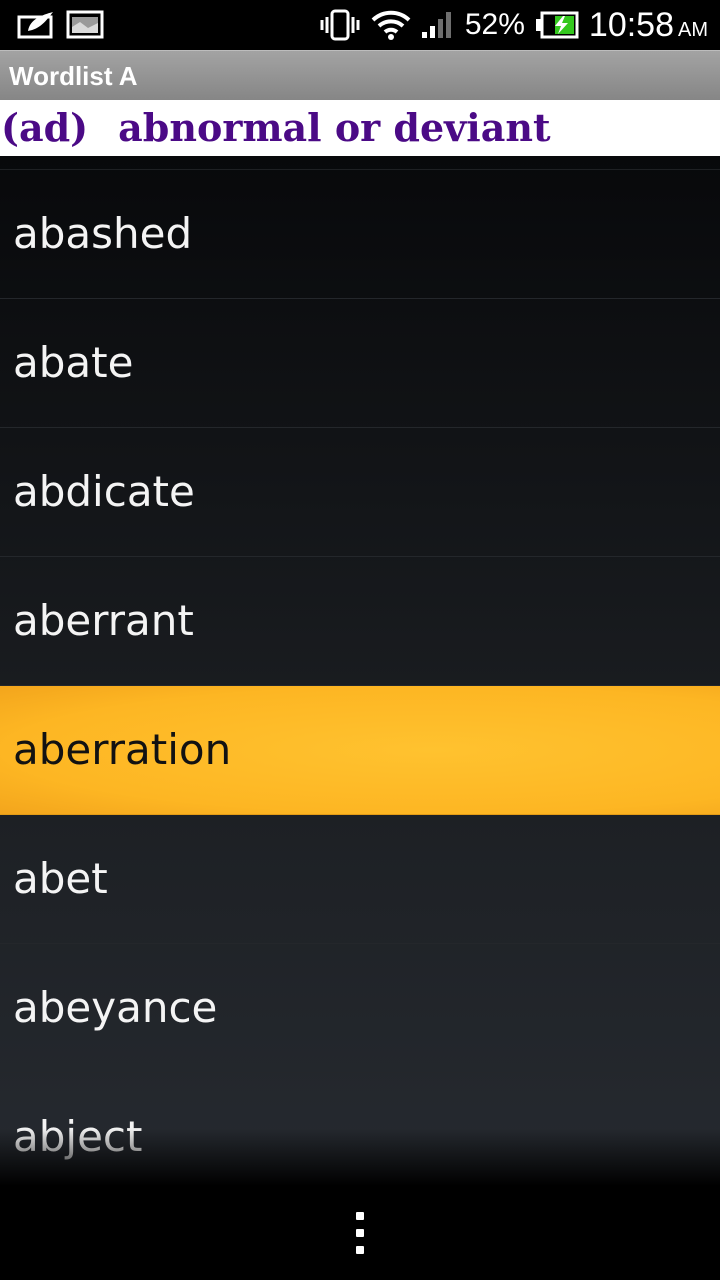 Image resolution: width=720 pixels, height=1280 pixels. What do you see at coordinates (360, 163) in the screenshot?
I see `list-divider` at bounding box center [360, 163].